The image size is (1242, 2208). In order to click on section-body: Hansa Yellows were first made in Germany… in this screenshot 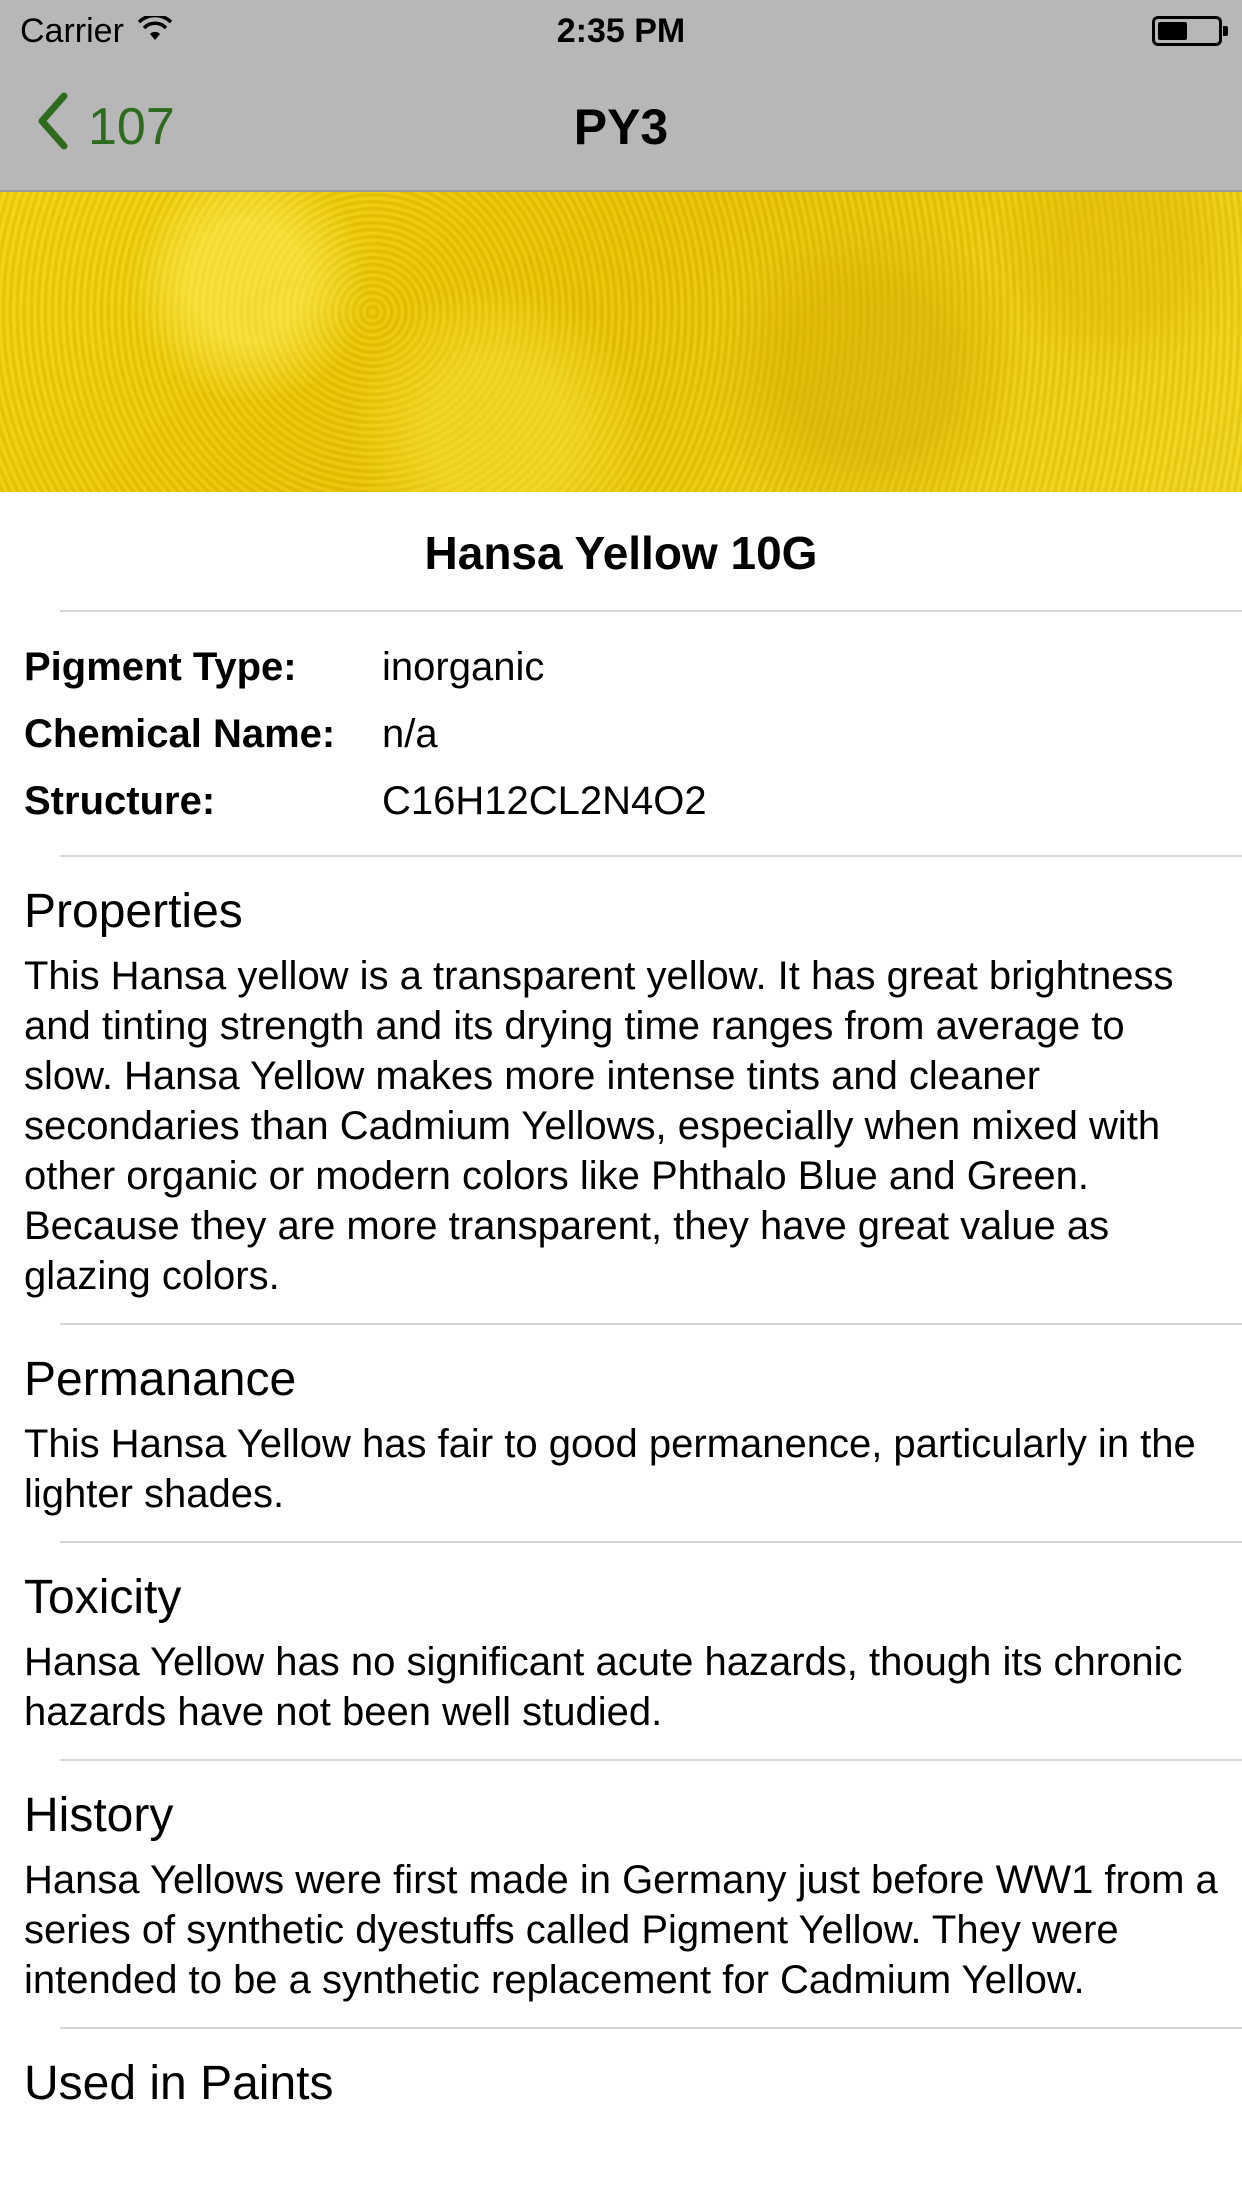, I will do `click(621, 1930)`.